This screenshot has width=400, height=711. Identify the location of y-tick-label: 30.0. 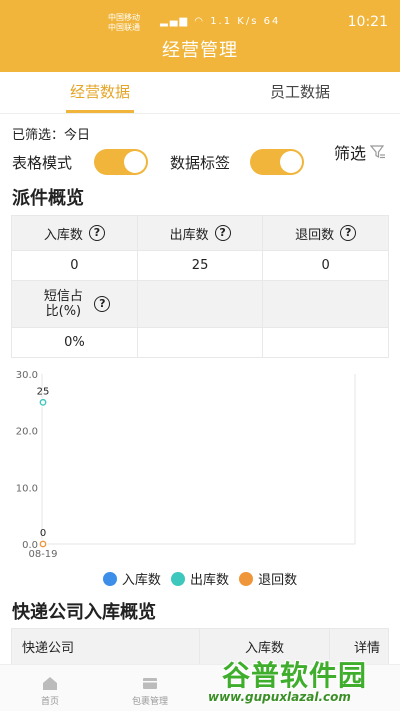
(27, 375).